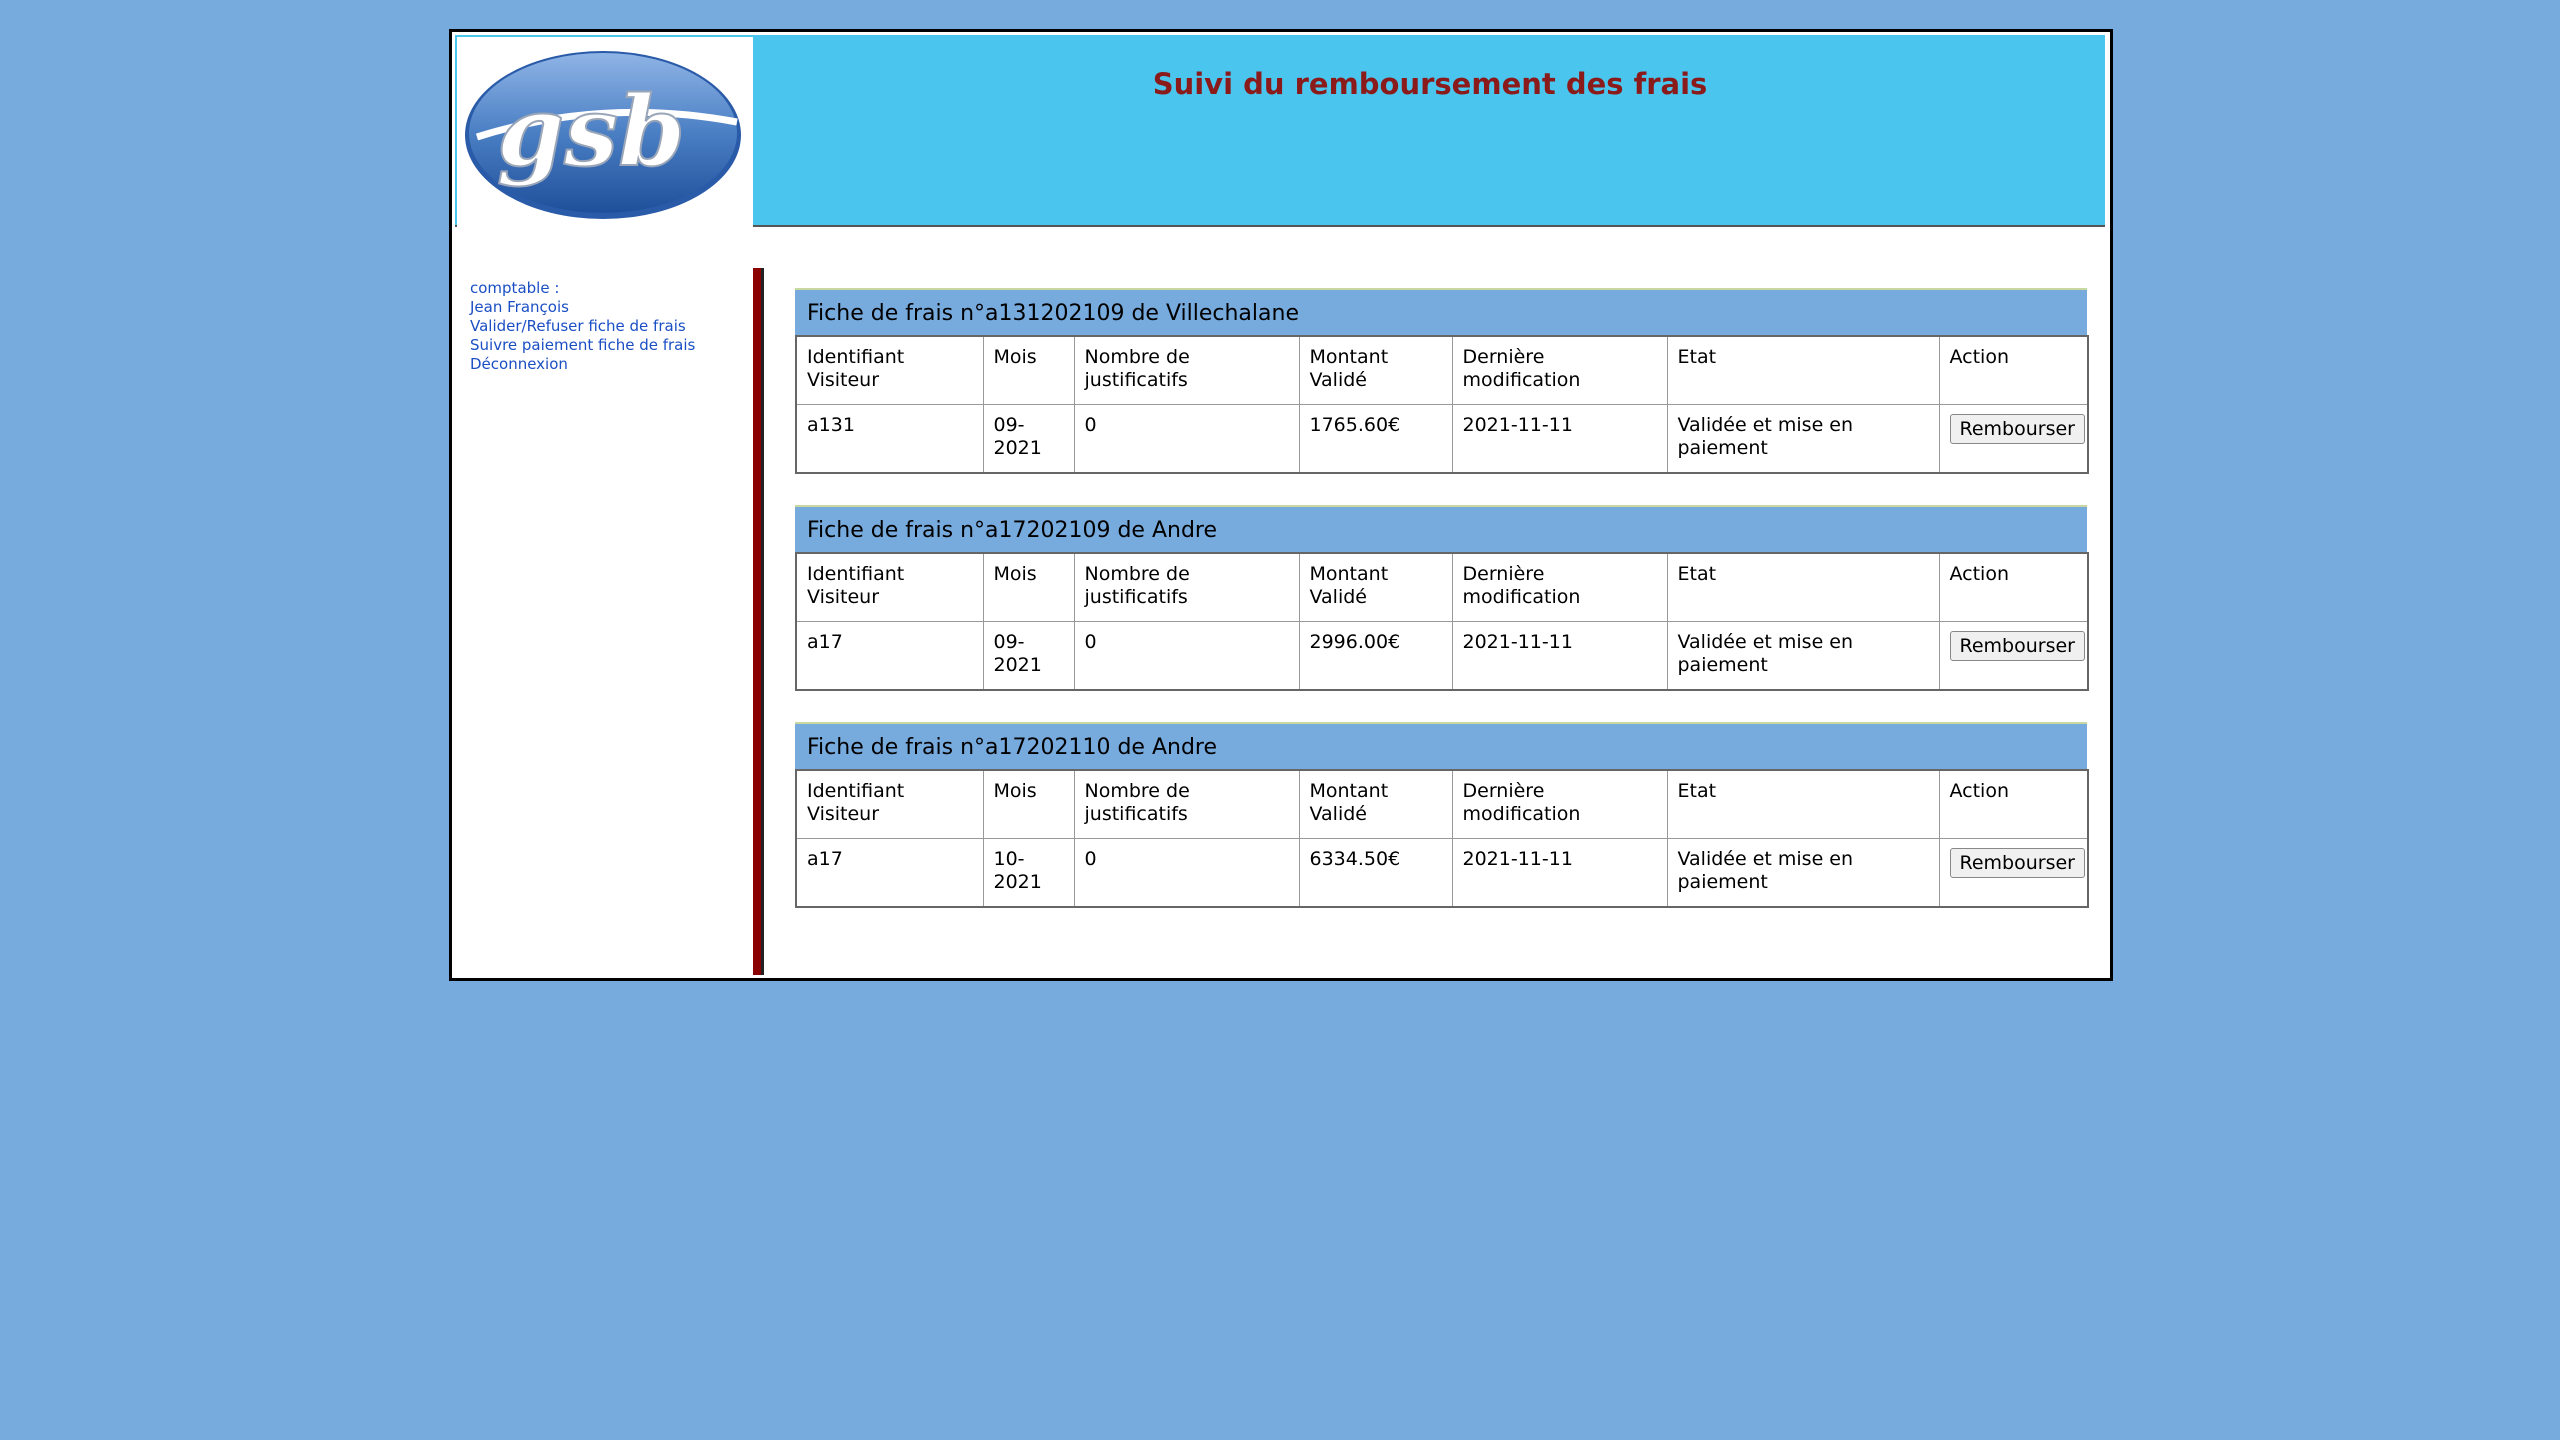 The height and width of the screenshot is (1440, 2560). What do you see at coordinates (889, 439) in the screenshot?
I see `cell-visitor-id: a131` at bounding box center [889, 439].